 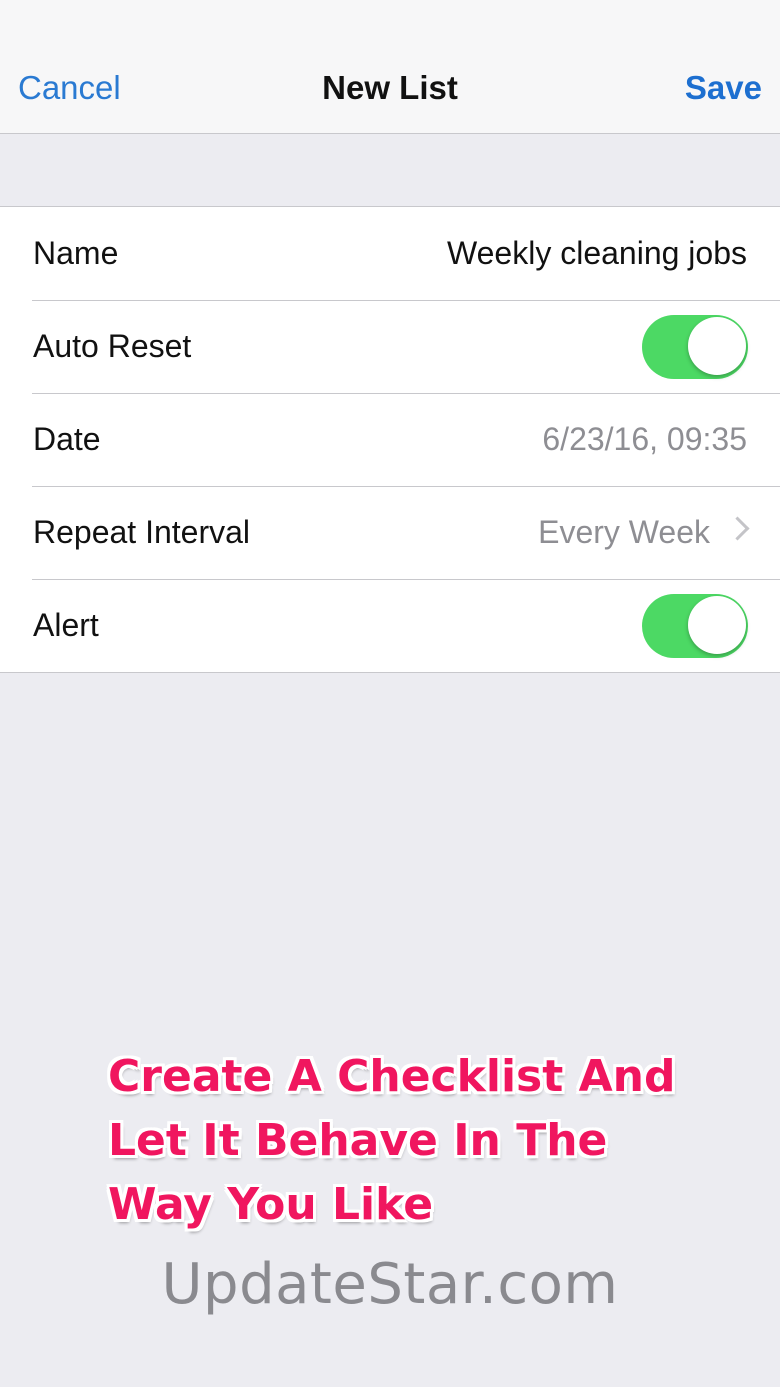 I want to click on alert-toggle, so click(x=695, y=626).